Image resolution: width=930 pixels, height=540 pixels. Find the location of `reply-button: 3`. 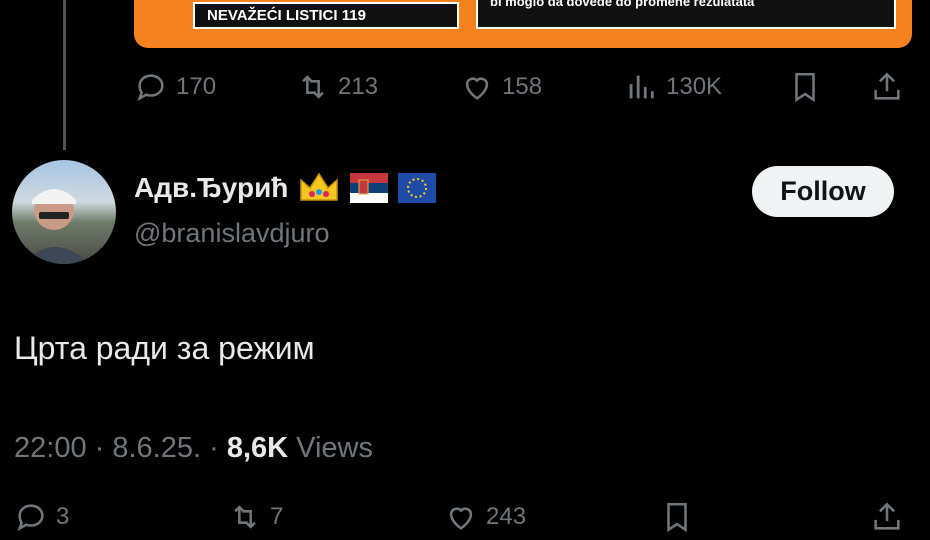

reply-button: 3 is located at coordinates (41, 517).